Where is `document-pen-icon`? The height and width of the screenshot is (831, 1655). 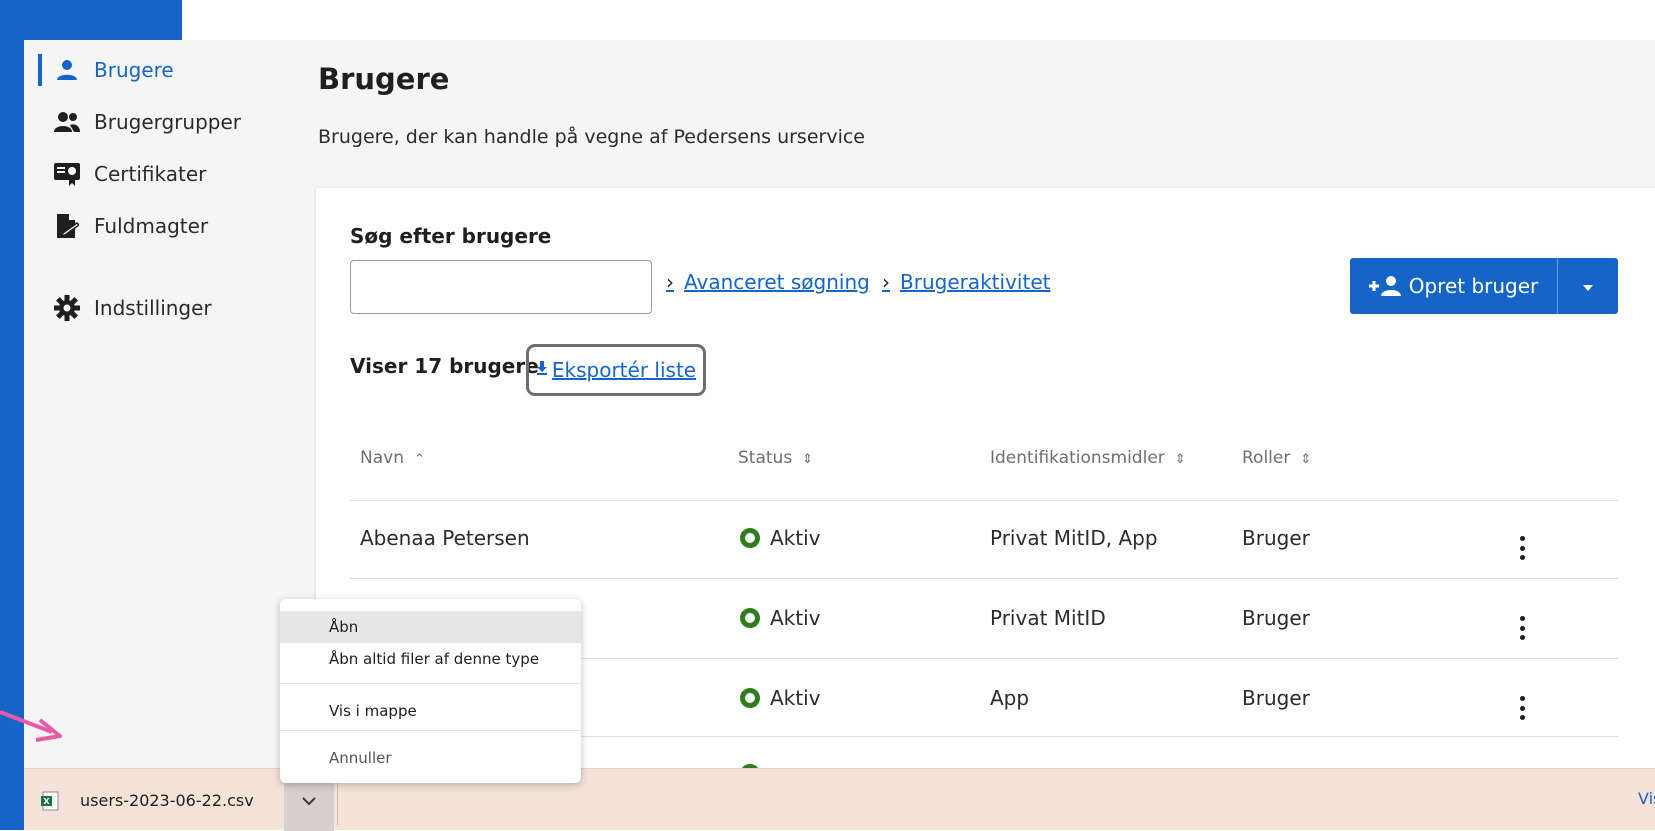 document-pen-icon is located at coordinates (67, 226).